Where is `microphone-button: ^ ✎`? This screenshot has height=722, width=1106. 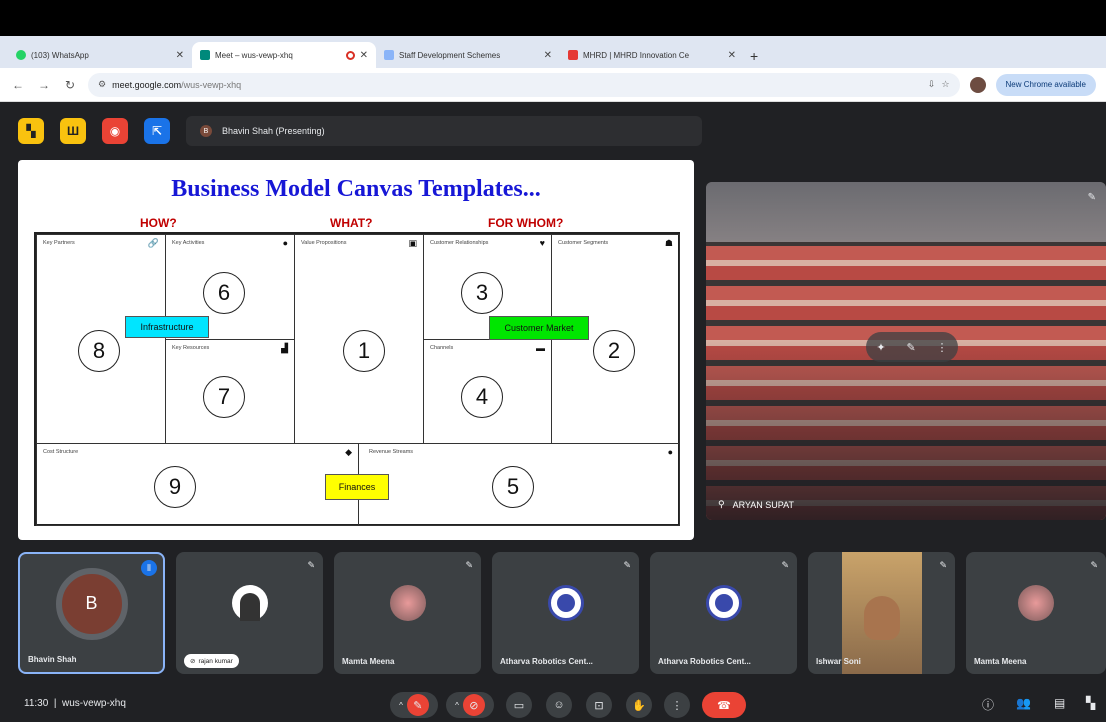 microphone-button: ^ ✎ is located at coordinates (414, 705).